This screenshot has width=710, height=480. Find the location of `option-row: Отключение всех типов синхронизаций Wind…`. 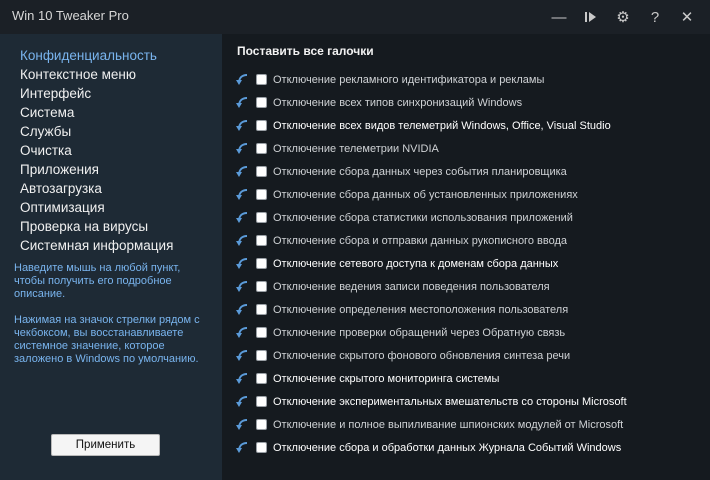

option-row: Отключение всех типов синхронизаций Wind… is located at coordinates (430, 102).